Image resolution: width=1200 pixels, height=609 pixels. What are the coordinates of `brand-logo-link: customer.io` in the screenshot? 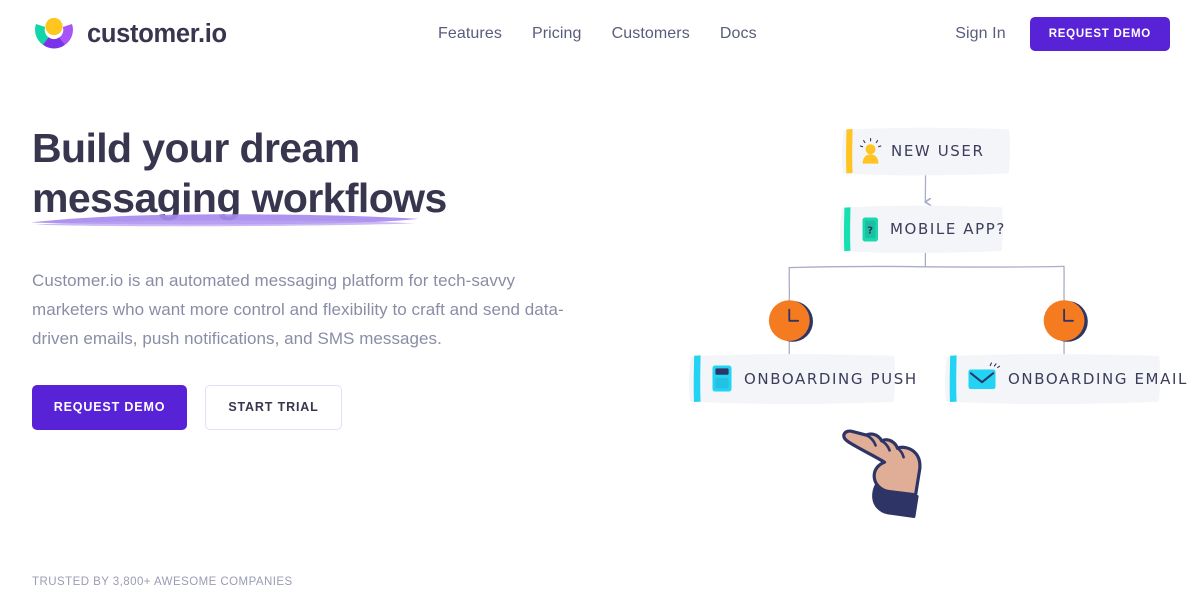 It's located at (129, 34).